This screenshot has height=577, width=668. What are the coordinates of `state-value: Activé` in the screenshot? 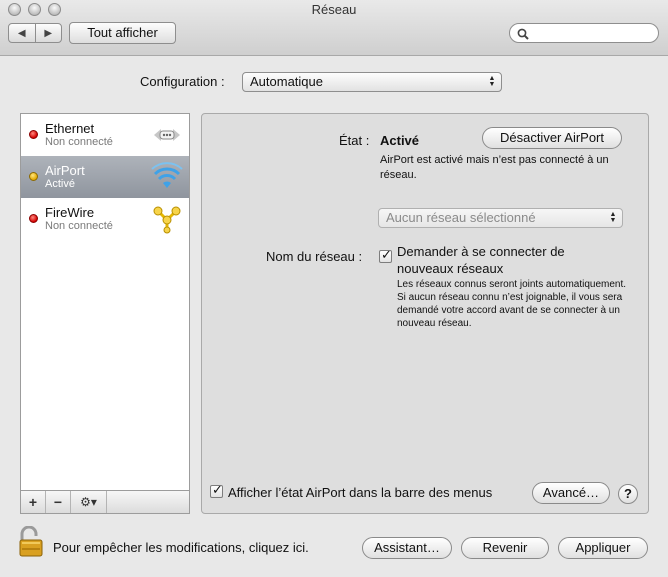 It's located at (400, 140).